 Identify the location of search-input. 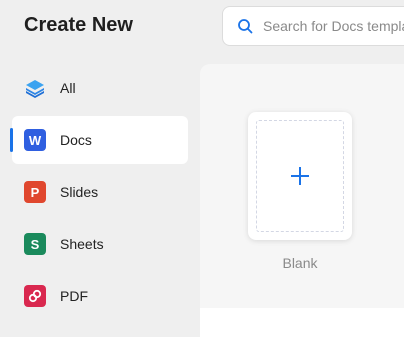
(333, 26).